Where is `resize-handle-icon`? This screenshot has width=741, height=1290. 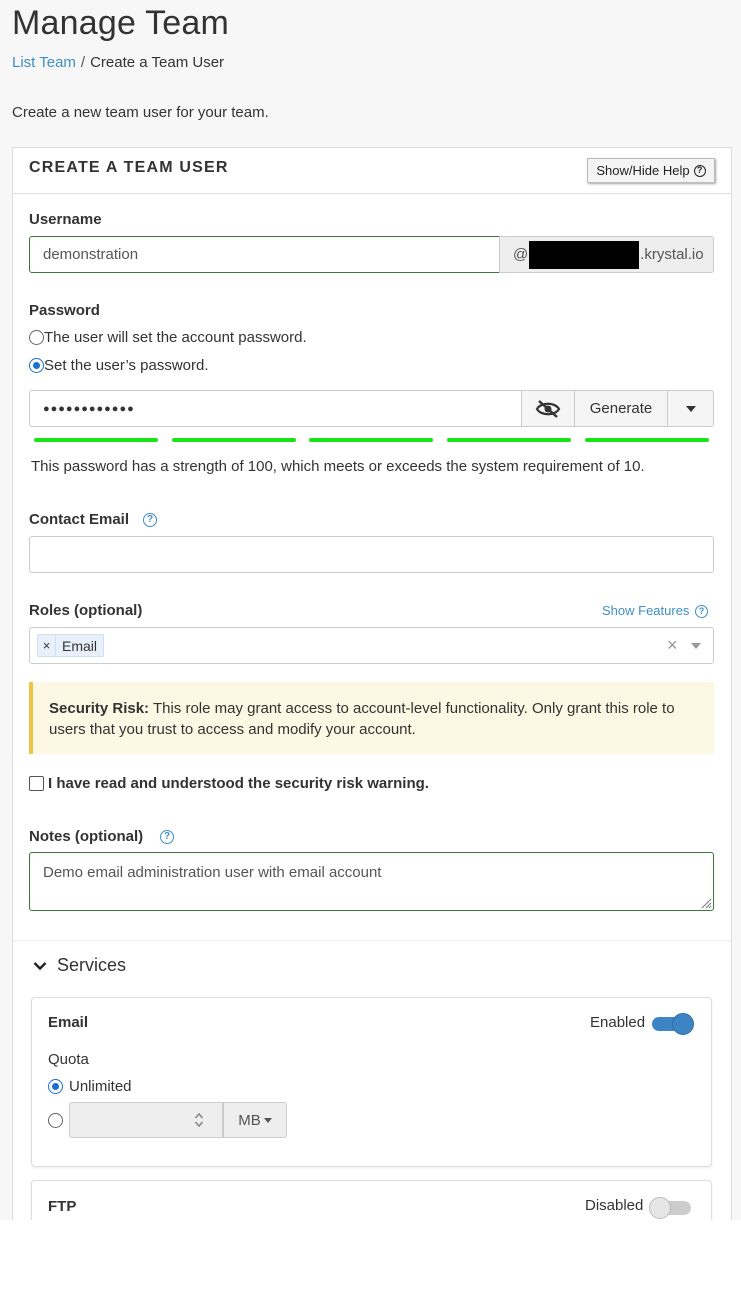
resize-handle-icon is located at coordinates (706, 903).